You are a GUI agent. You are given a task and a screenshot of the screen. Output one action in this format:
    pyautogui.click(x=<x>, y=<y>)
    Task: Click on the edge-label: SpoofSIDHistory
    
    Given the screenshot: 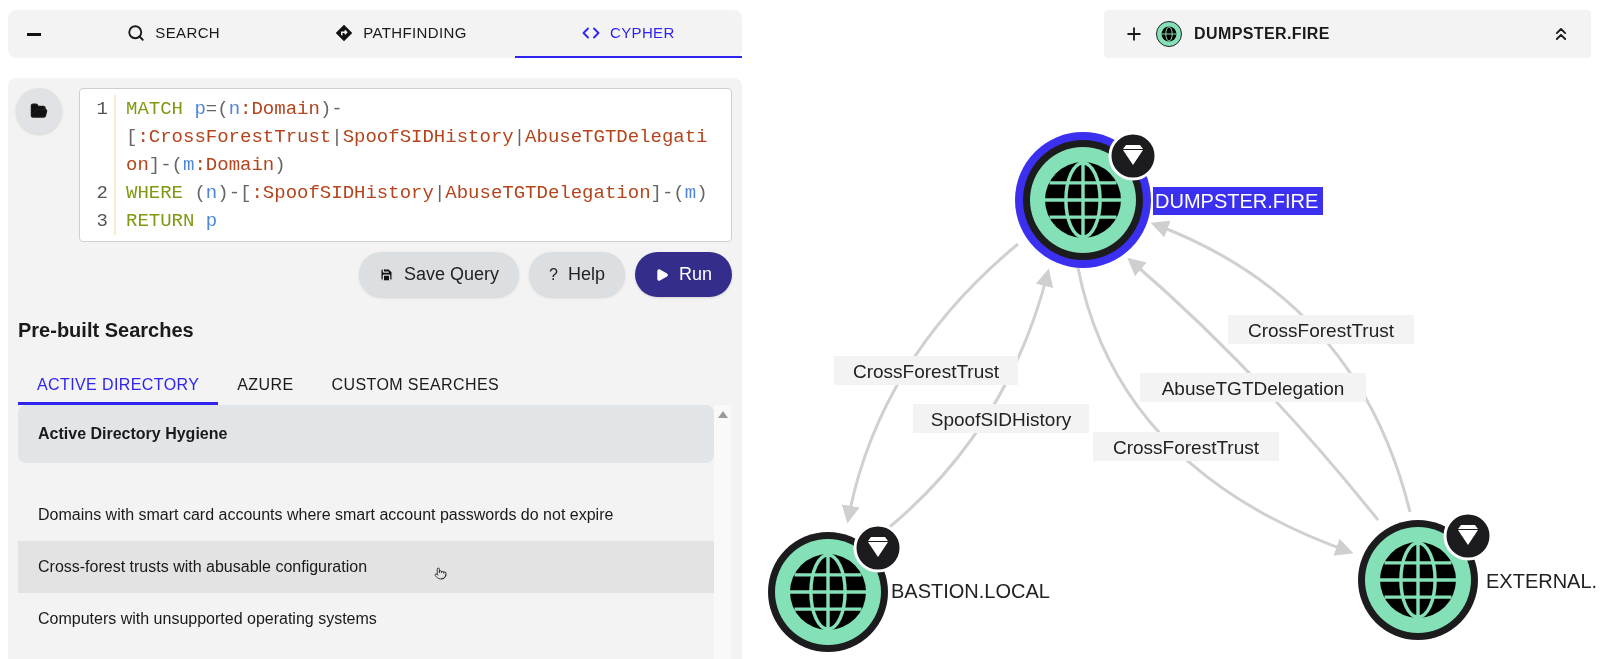 What is the action you would take?
    pyautogui.click(x=1001, y=418)
    